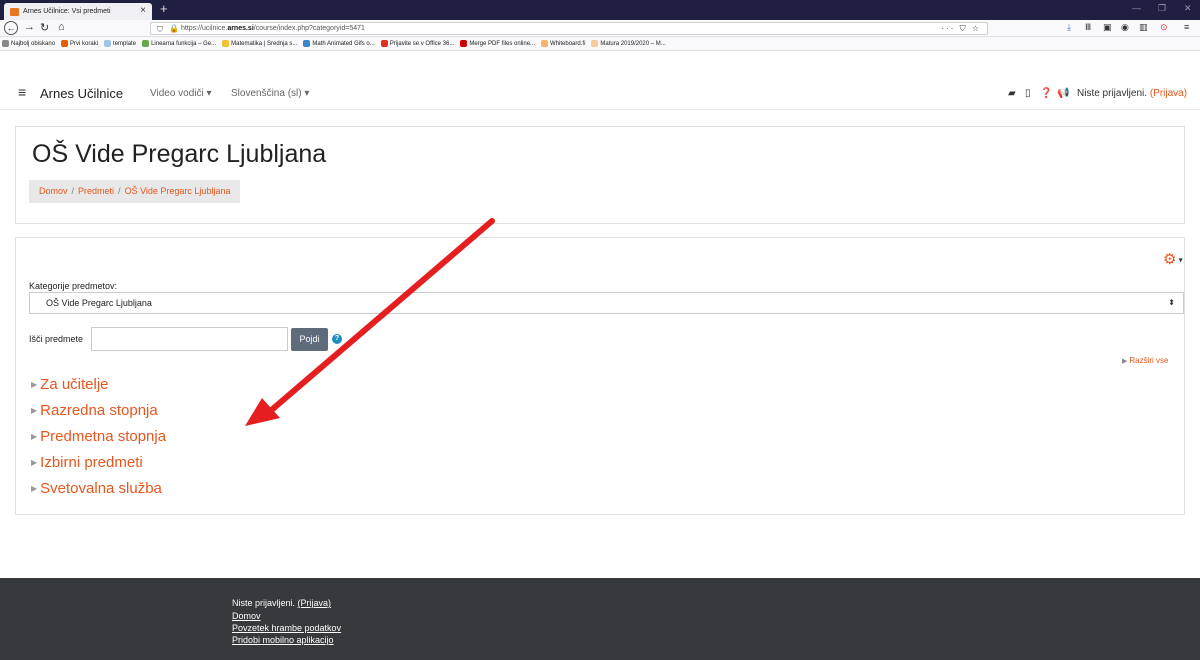 This screenshot has height=660, width=1200. What do you see at coordinates (282, 603) in the screenshot?
I see `footer-login-status: Niste prijavljeni. (Prijava)` at bounding box center [282, 603].